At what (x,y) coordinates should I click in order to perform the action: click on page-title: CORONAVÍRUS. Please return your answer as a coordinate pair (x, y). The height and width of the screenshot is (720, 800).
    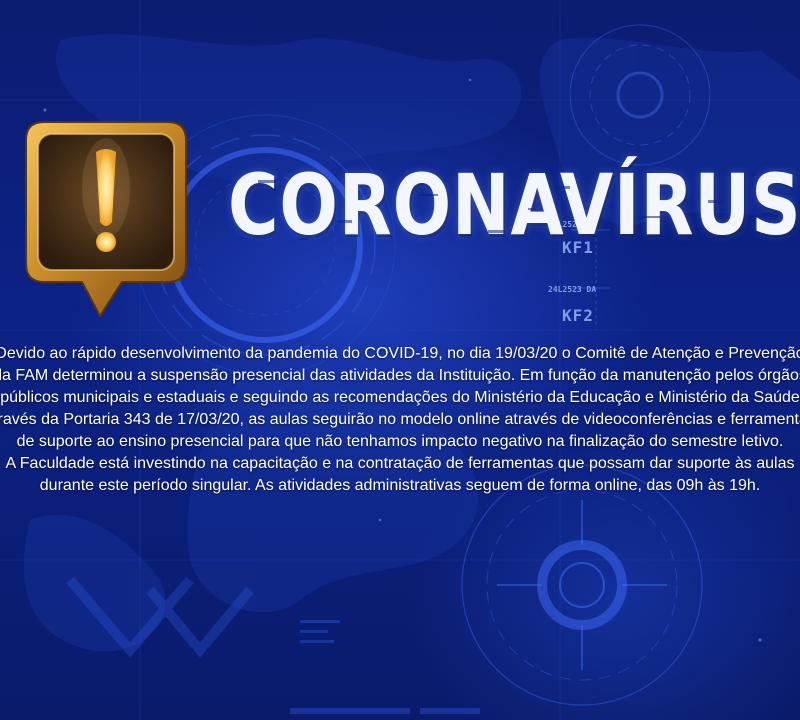
    Looking at the image, I should click on (514, 205).